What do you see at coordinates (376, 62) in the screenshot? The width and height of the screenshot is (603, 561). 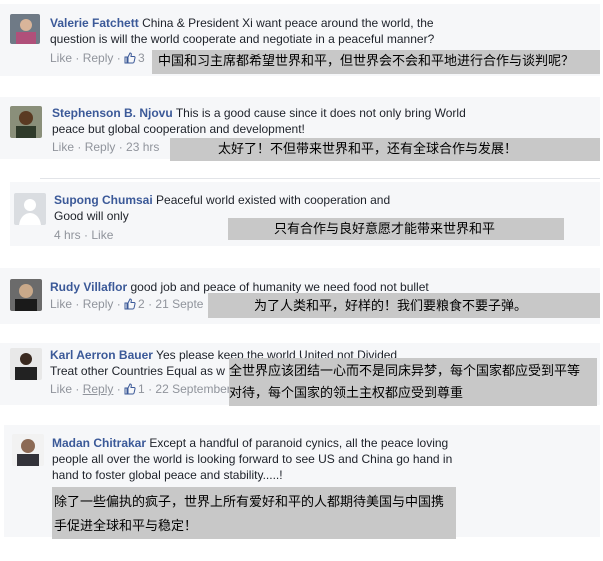 I see `translation-overlay: 中国和习主席都希望世界和平，但世界会不会和平地进行合作与谈判呢？` at bounding box center [376, 62].